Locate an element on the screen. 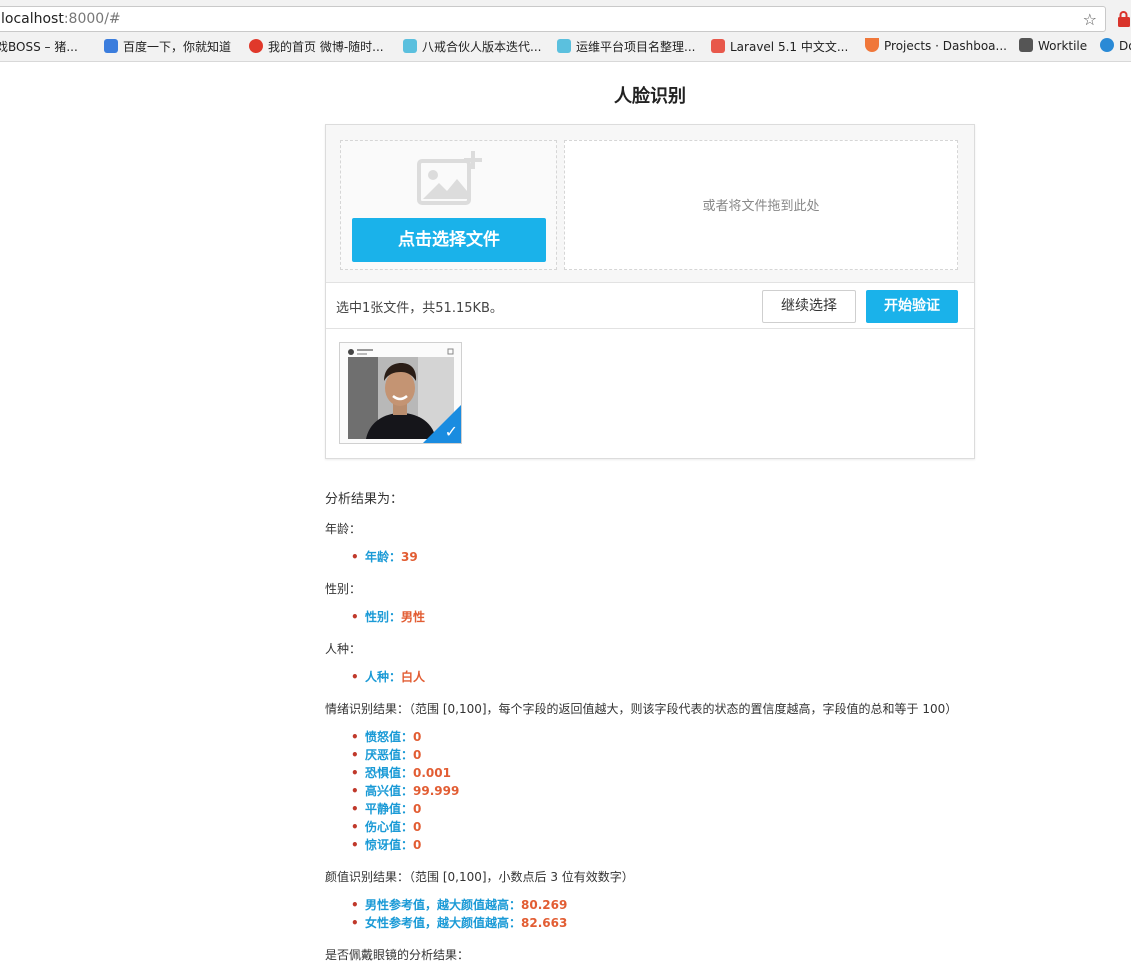  picker-area: 点击选择文件 或者将文件拖到此处 is located at coordinates (650, 204).